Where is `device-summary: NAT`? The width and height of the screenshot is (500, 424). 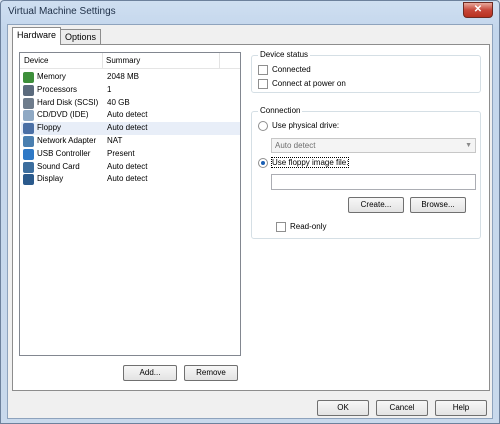 device-summary: NAT is located at coordinates (115, 140).